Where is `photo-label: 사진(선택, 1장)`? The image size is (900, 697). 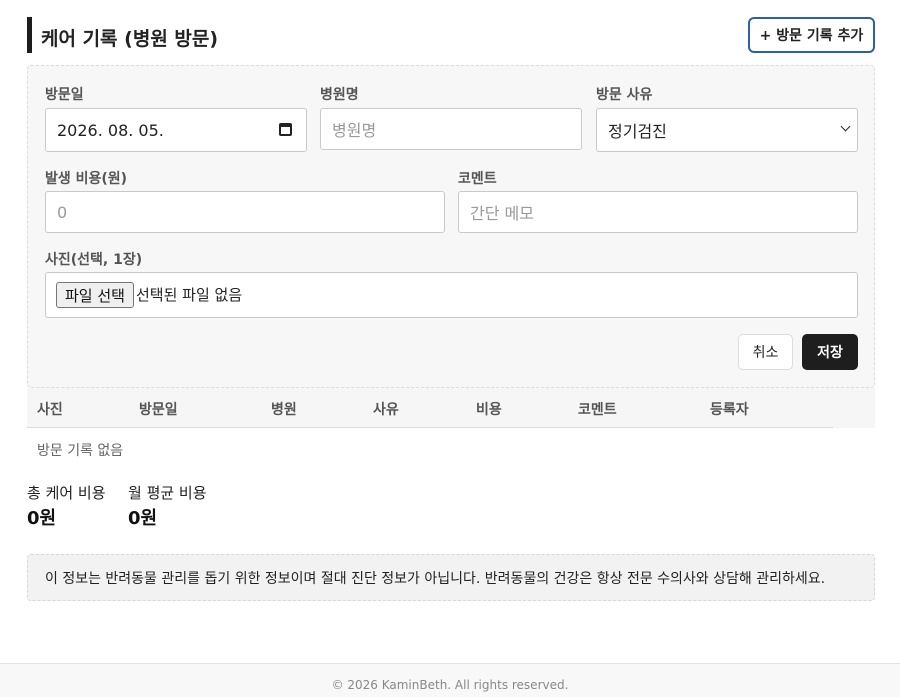
photo-label: 사진(선택, 1장) is located at coordinates (94, 260).